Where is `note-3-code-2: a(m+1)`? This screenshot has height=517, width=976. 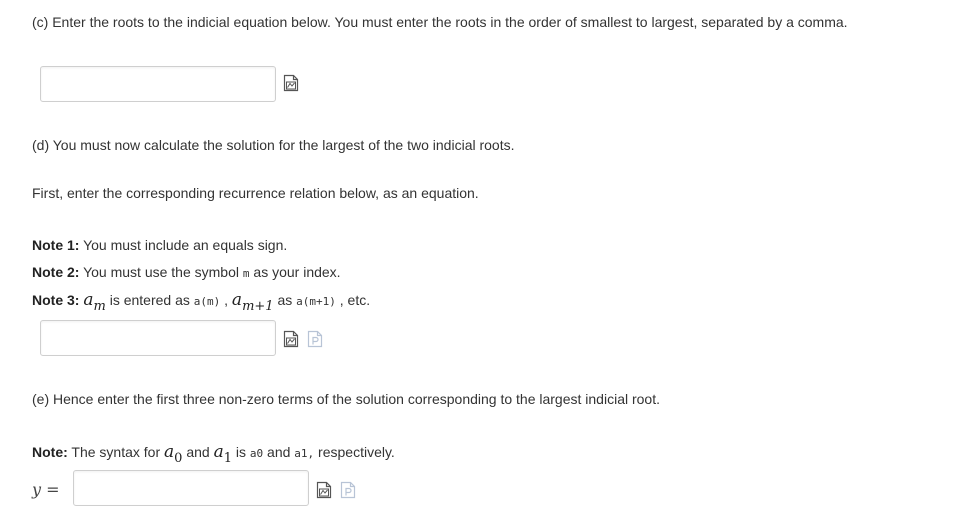
note-3-code-2: a(m+1) is located at coordinates (316, 301).